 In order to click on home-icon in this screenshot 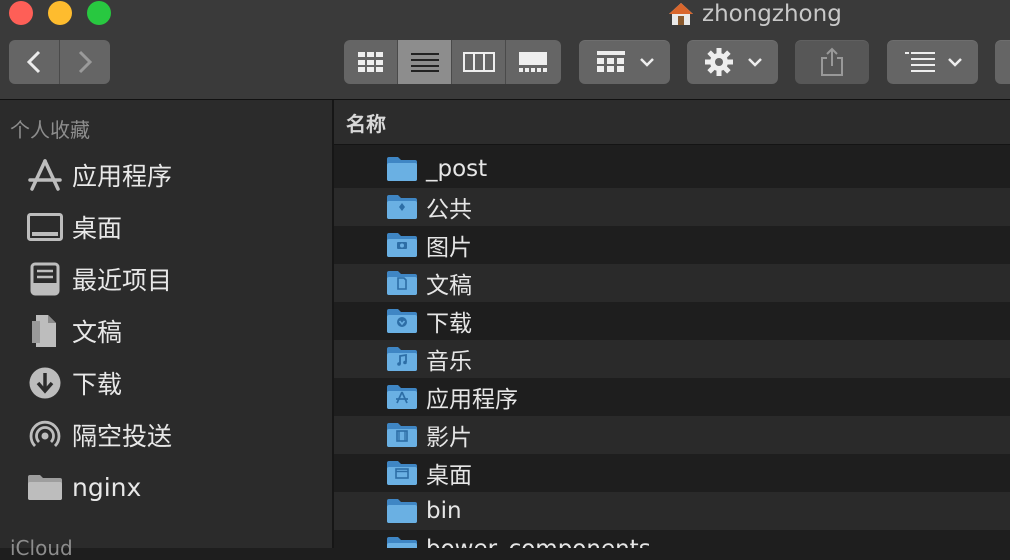, I will do `click(681, 14)`.